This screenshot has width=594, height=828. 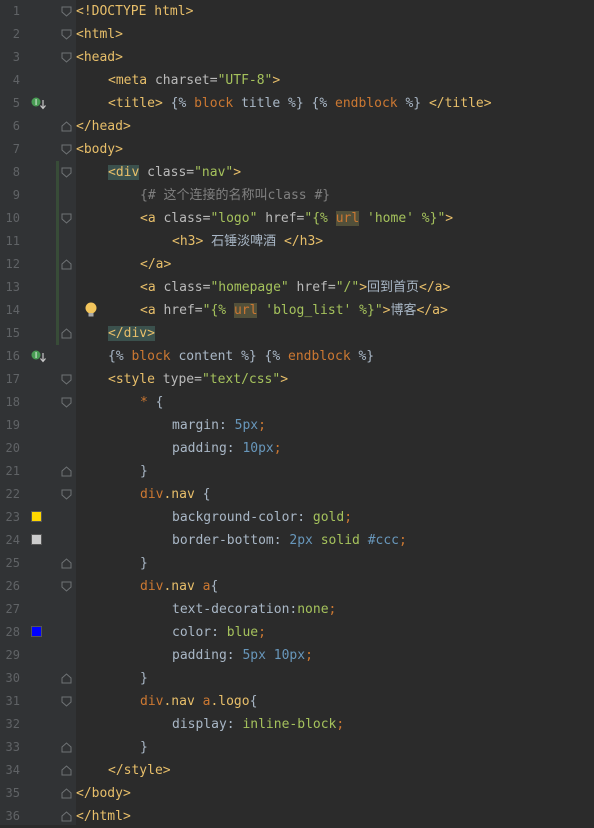 What do you see at coordinates (297, 793) in the screenshot?
I see `code-line: 35 </body>` at bounding box center [297, 793].